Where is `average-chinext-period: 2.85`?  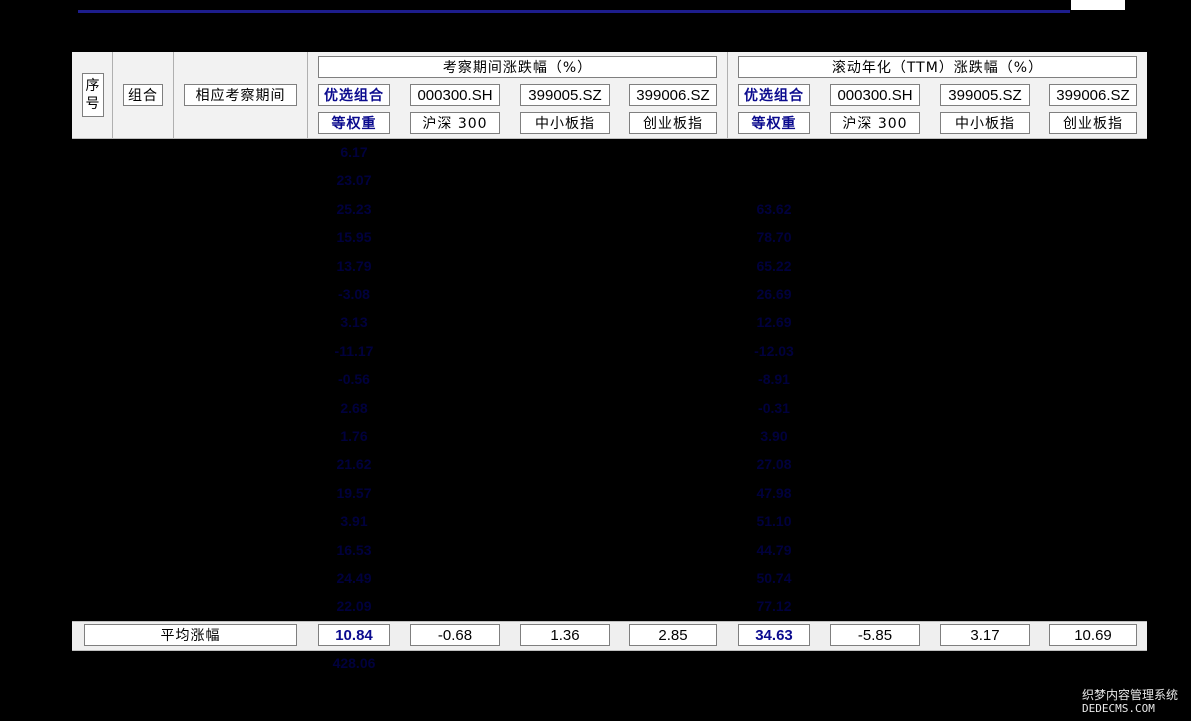 average-chinext-period: 2.85 is located at coordinates (673, 635).